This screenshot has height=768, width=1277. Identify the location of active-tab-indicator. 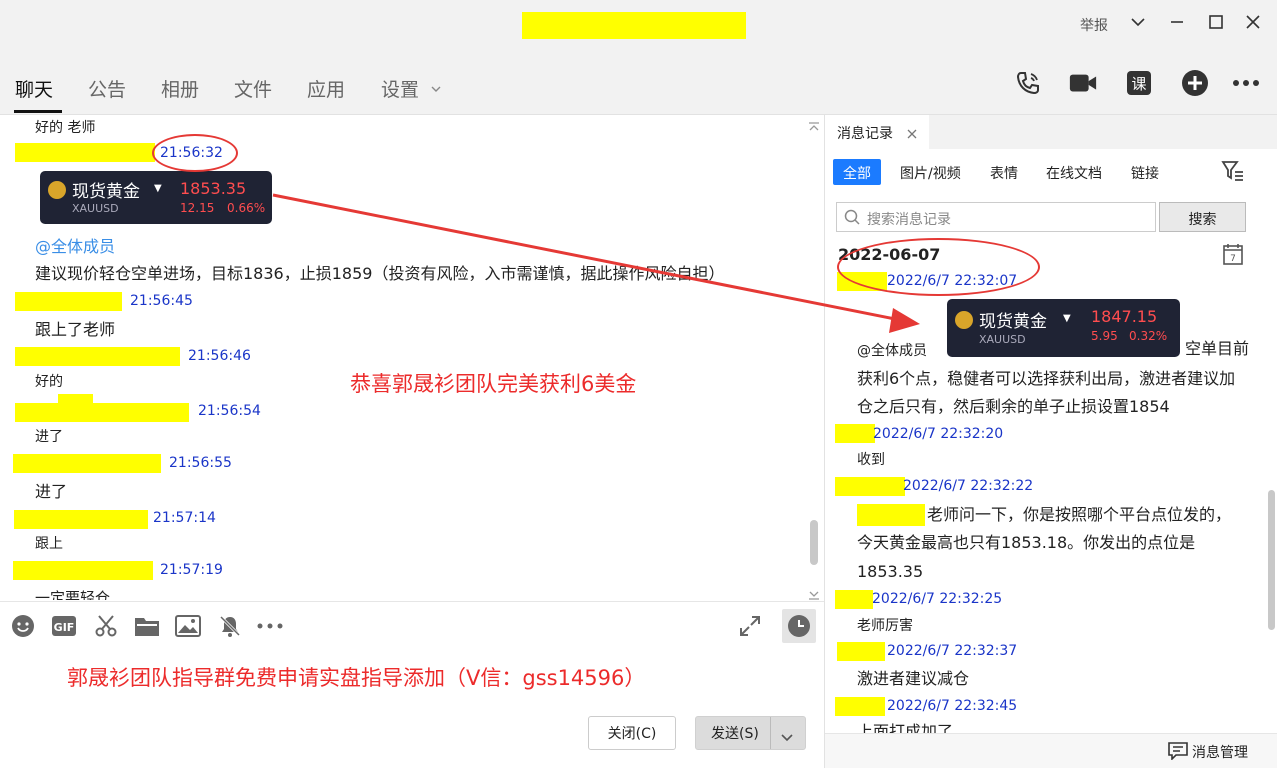
(38, 111).